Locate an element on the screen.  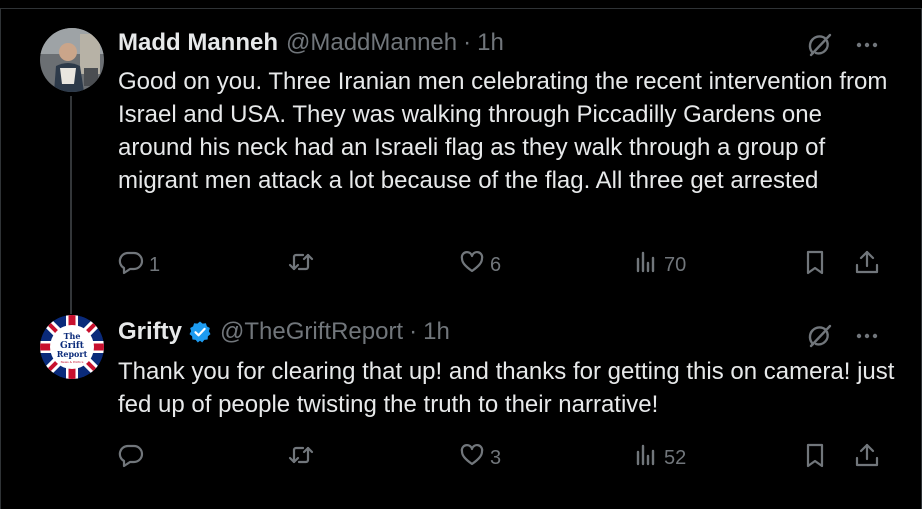
like-button: 6 is located at coordinates (480, 265).